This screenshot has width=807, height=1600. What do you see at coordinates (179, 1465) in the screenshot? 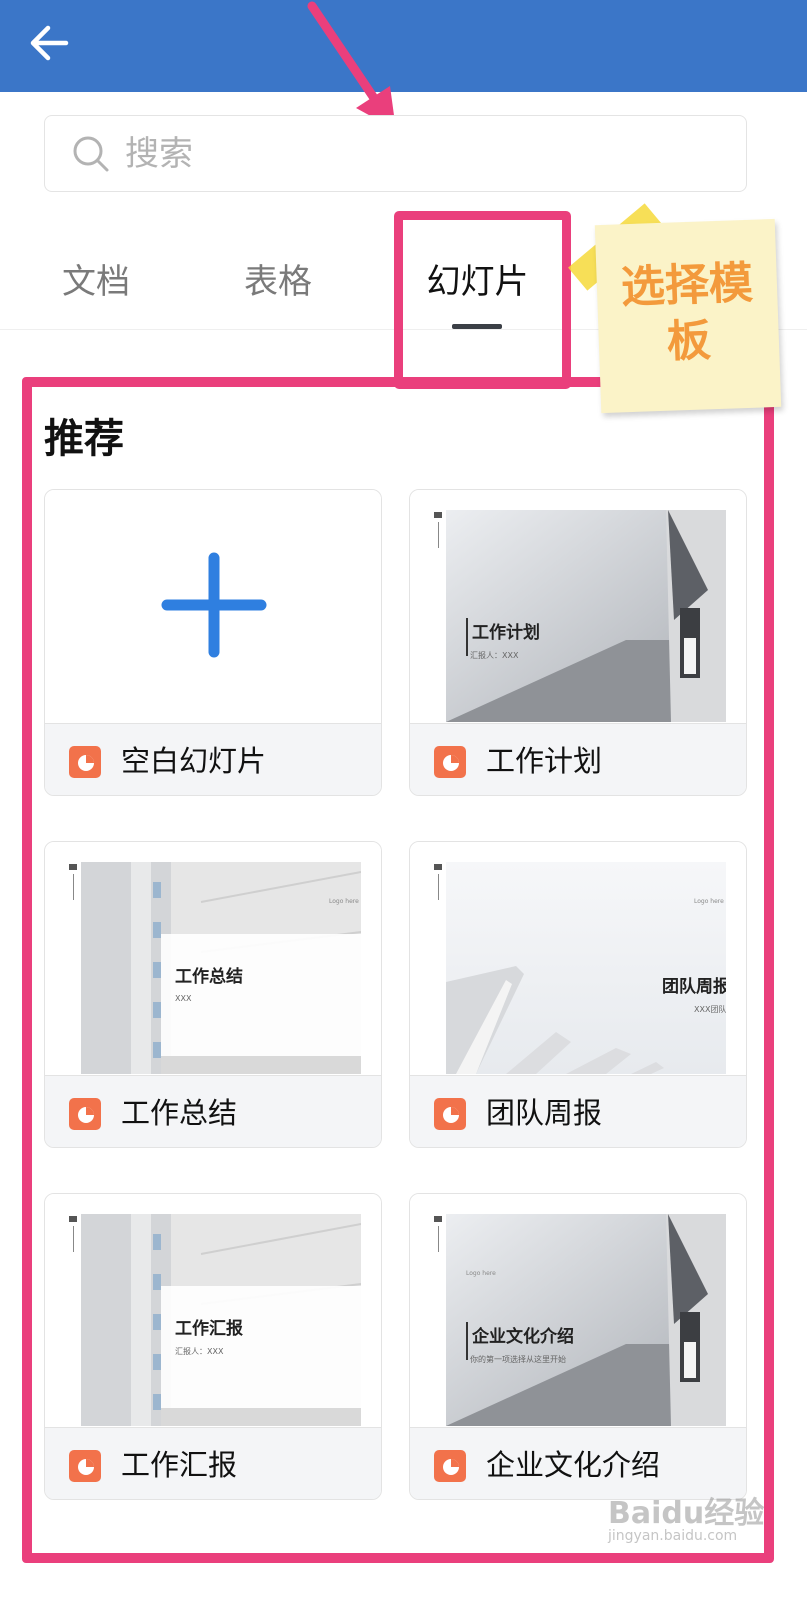
I see `card-label: 工作汇报` at bounding box center [179, 1465].